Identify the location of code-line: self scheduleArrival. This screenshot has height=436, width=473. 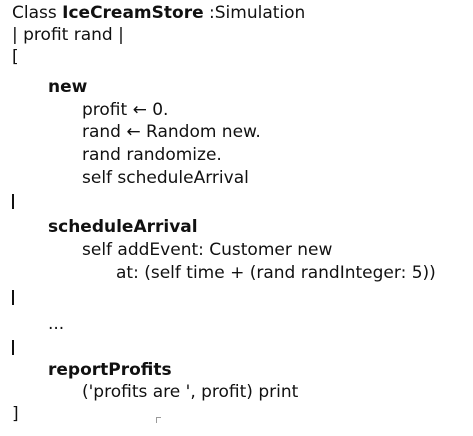
(165, 178).